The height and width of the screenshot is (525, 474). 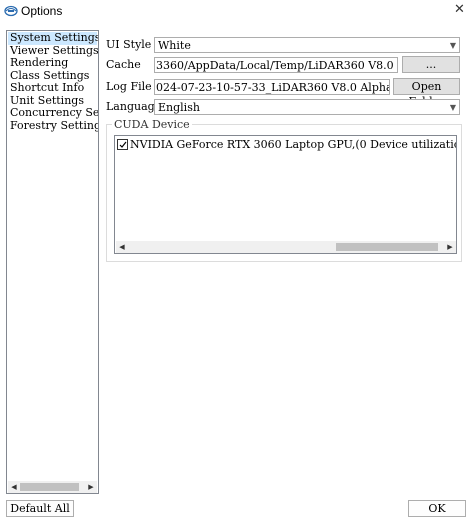 I want to click on open-folder-button: Open Folder, so click(x=426, y=93).